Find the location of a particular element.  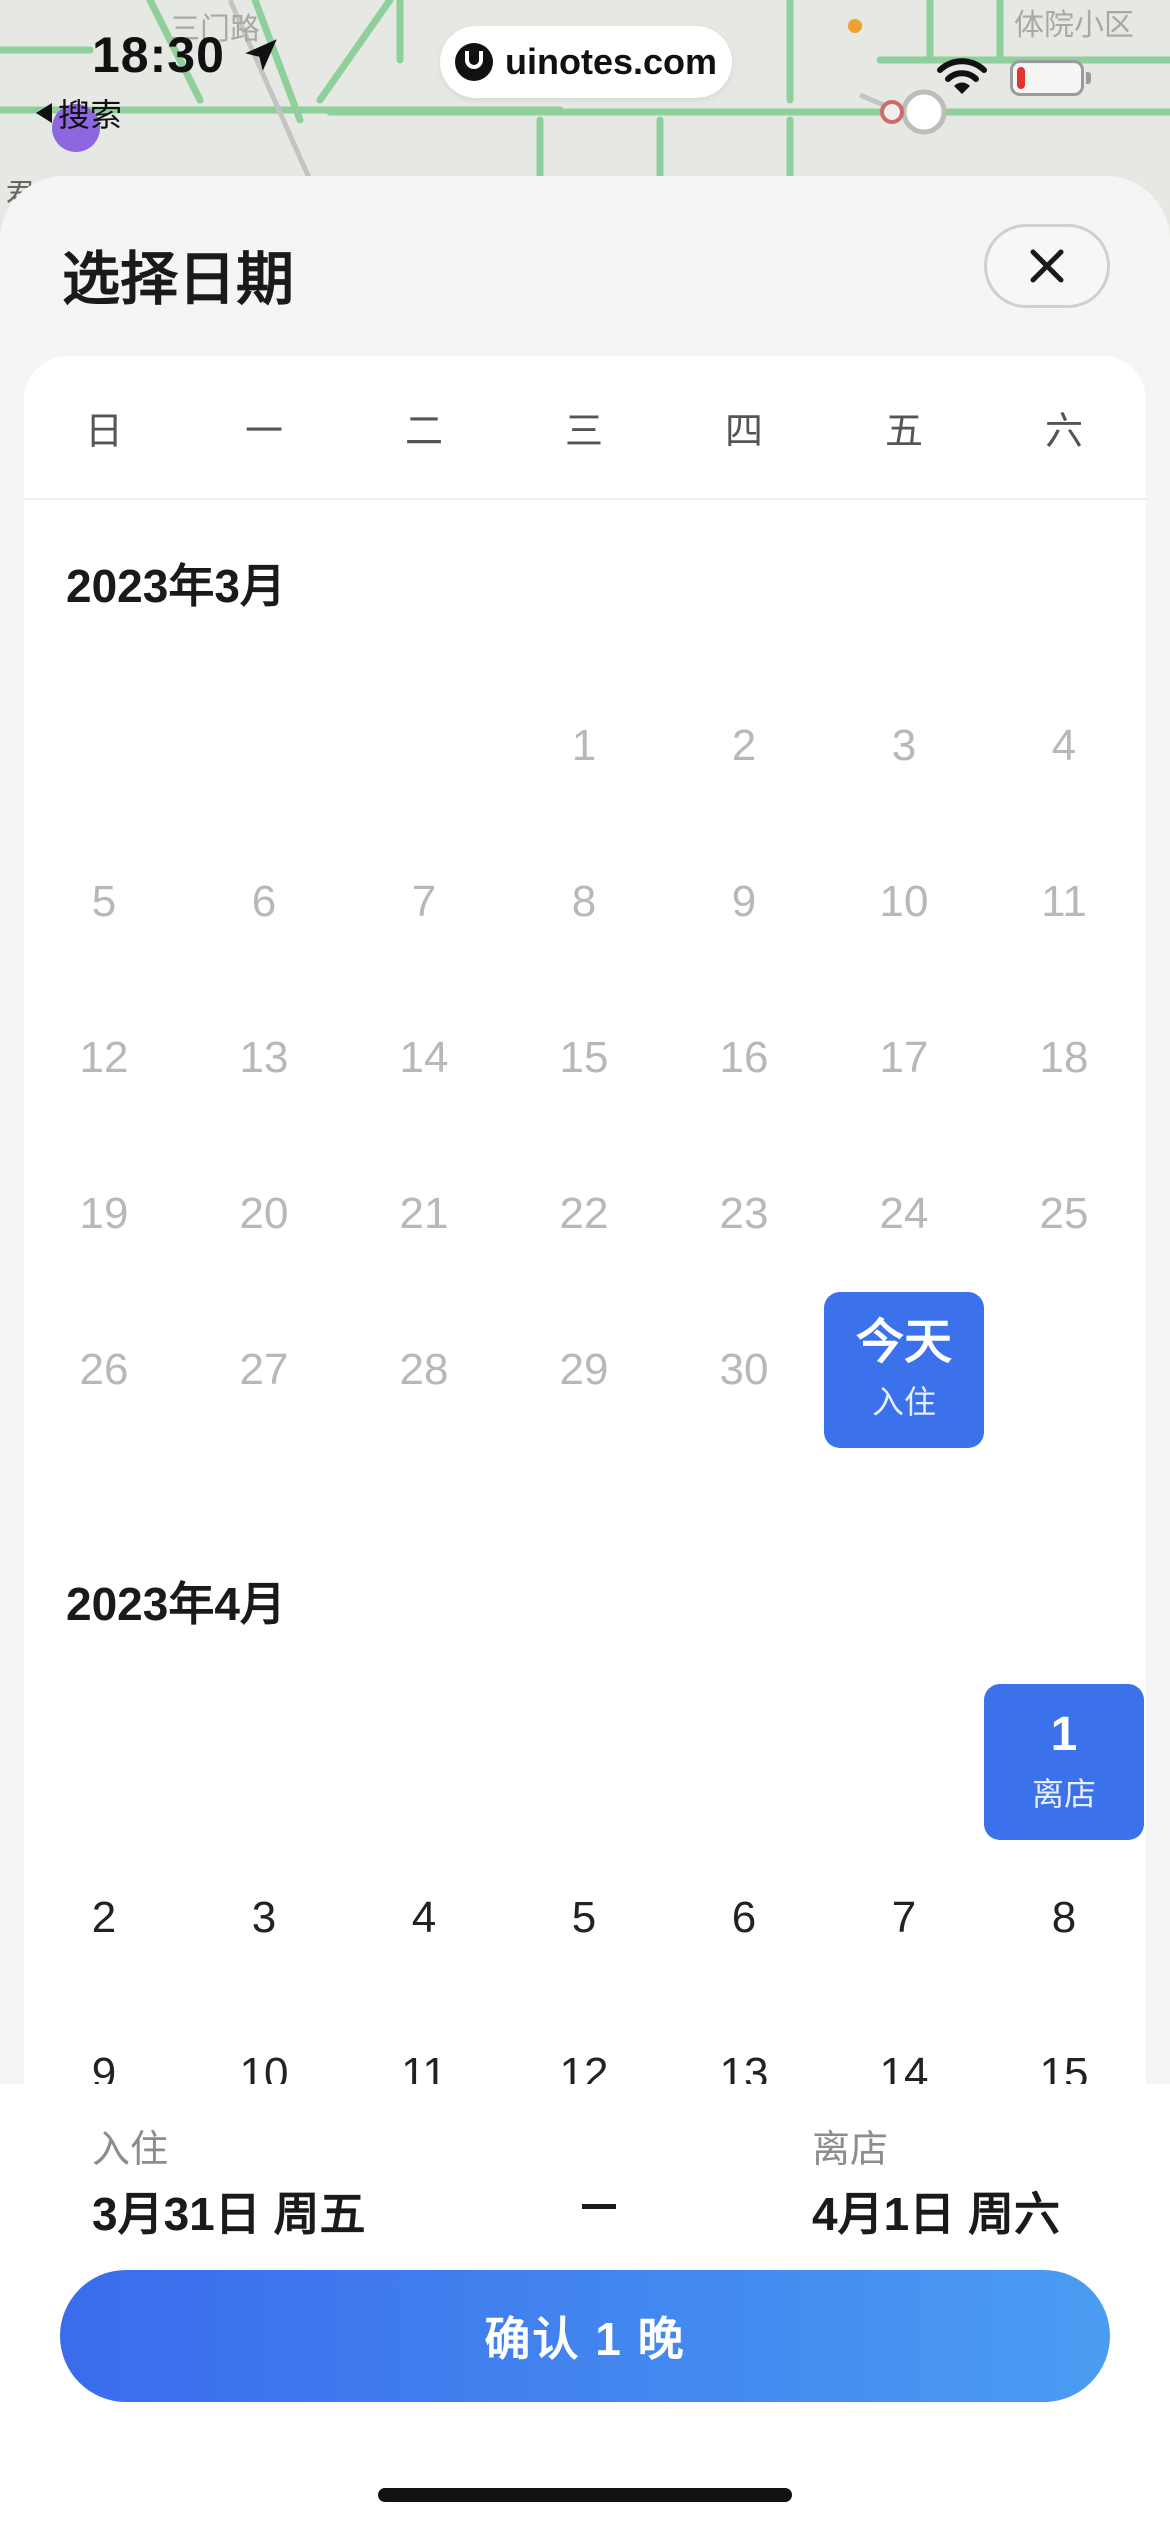

calendar-day: 19 is located at coordinates (104, 1214).